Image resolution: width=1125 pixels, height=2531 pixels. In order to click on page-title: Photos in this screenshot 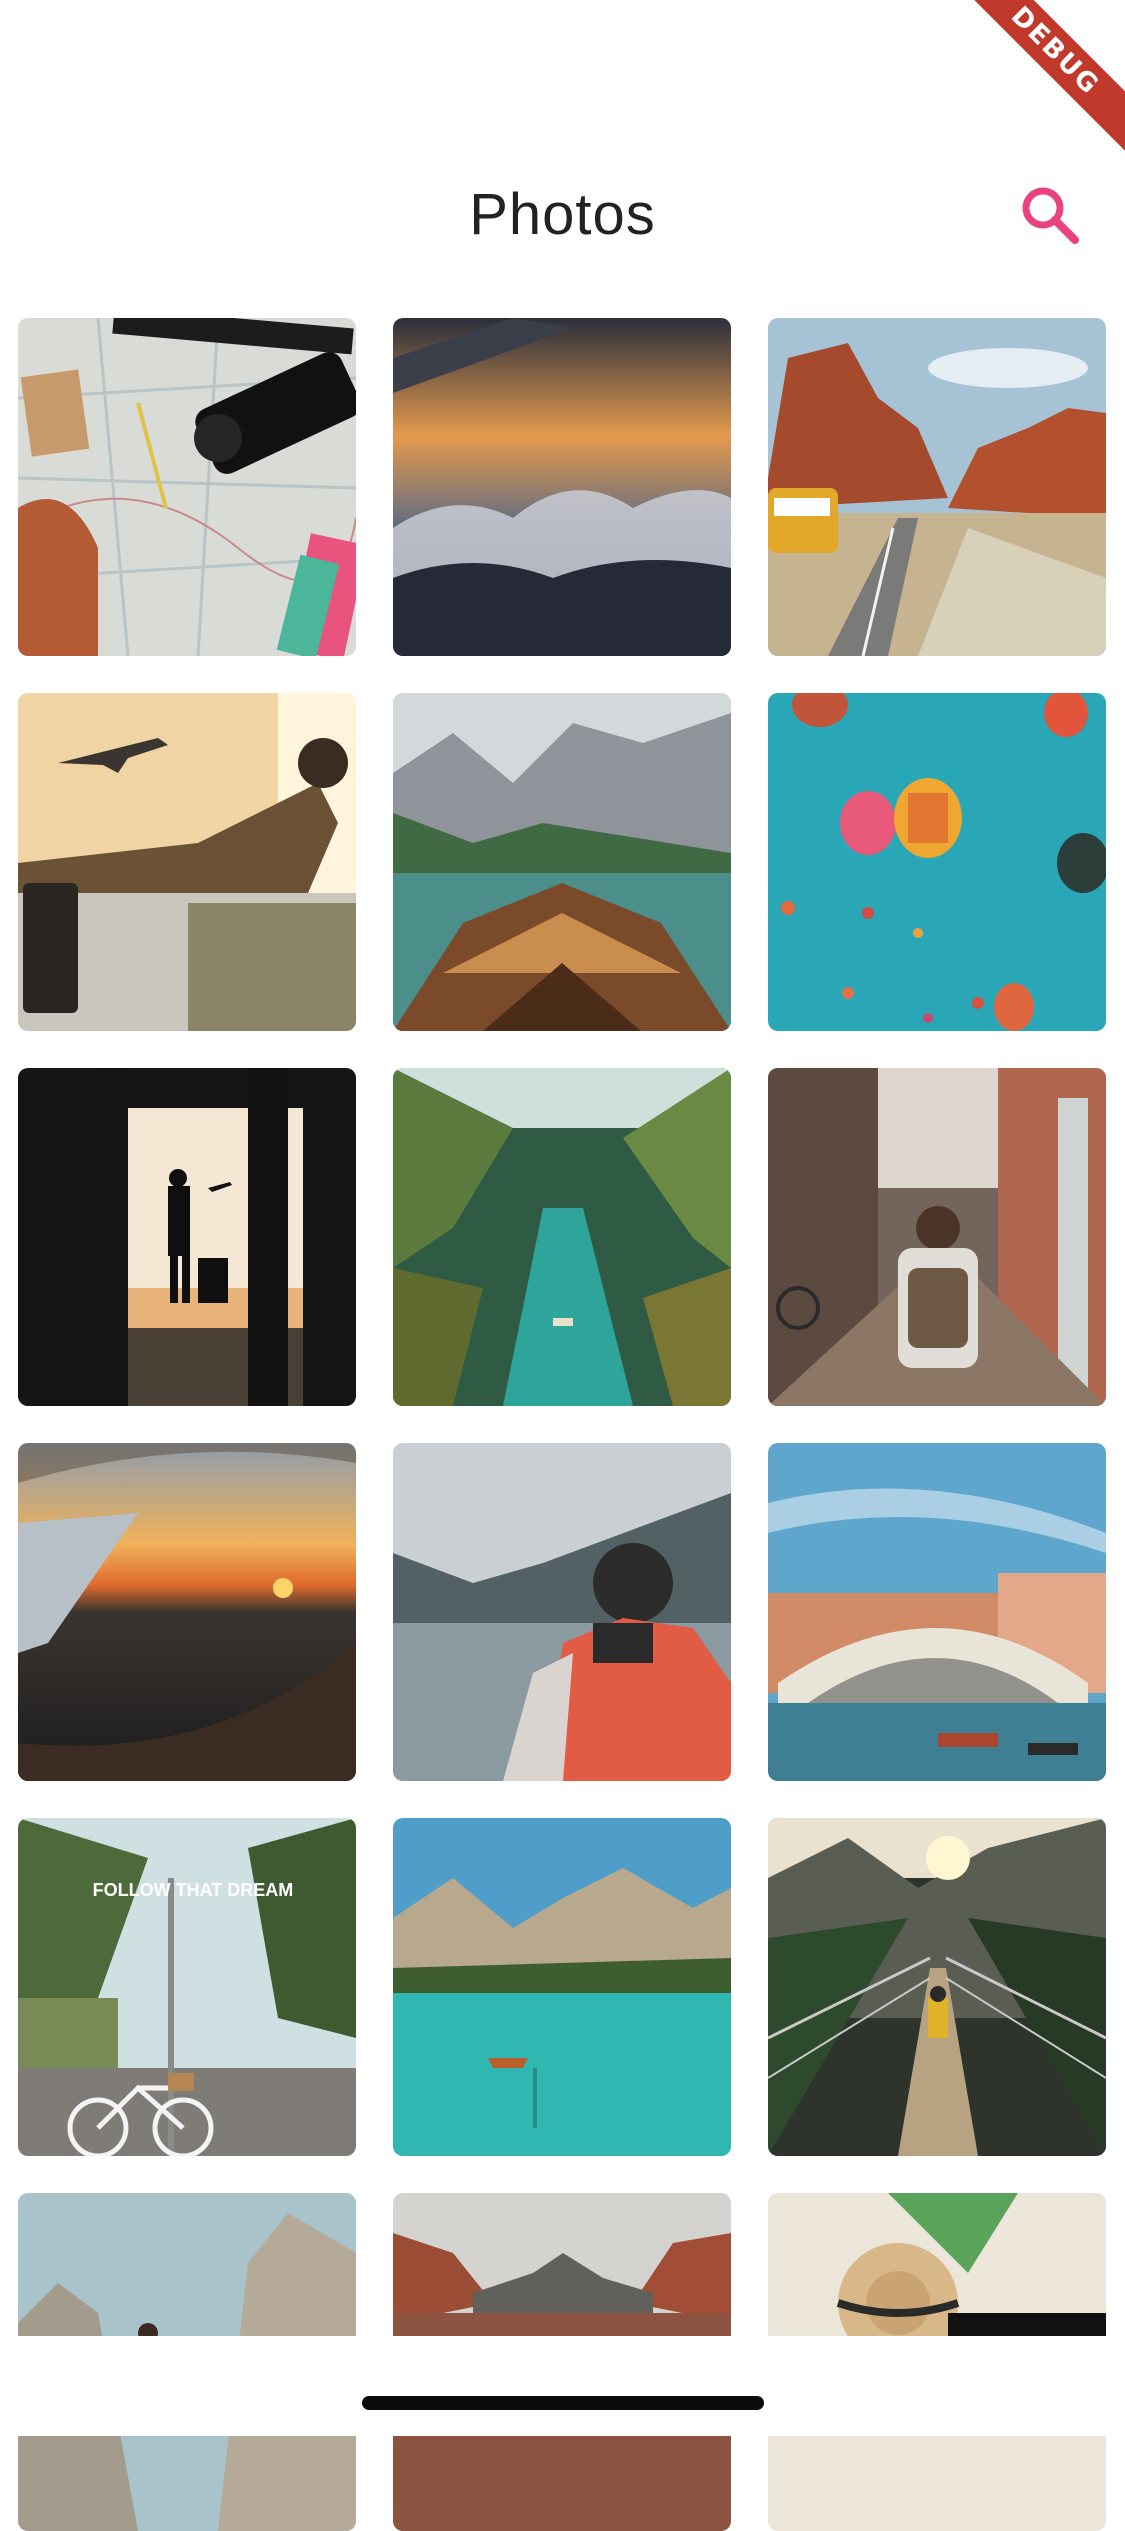, I will do `click(562, 214)`.